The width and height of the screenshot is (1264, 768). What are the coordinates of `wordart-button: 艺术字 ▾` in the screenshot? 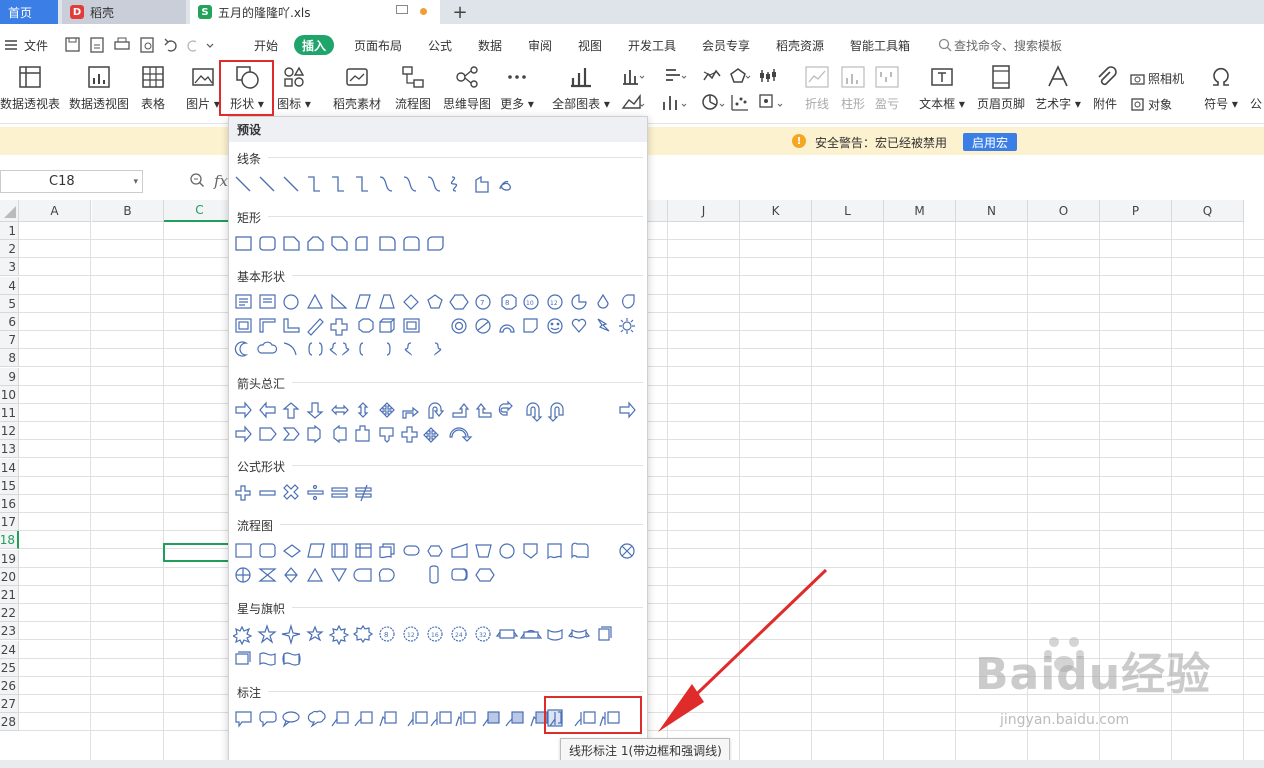 It's located at (1058, 88).